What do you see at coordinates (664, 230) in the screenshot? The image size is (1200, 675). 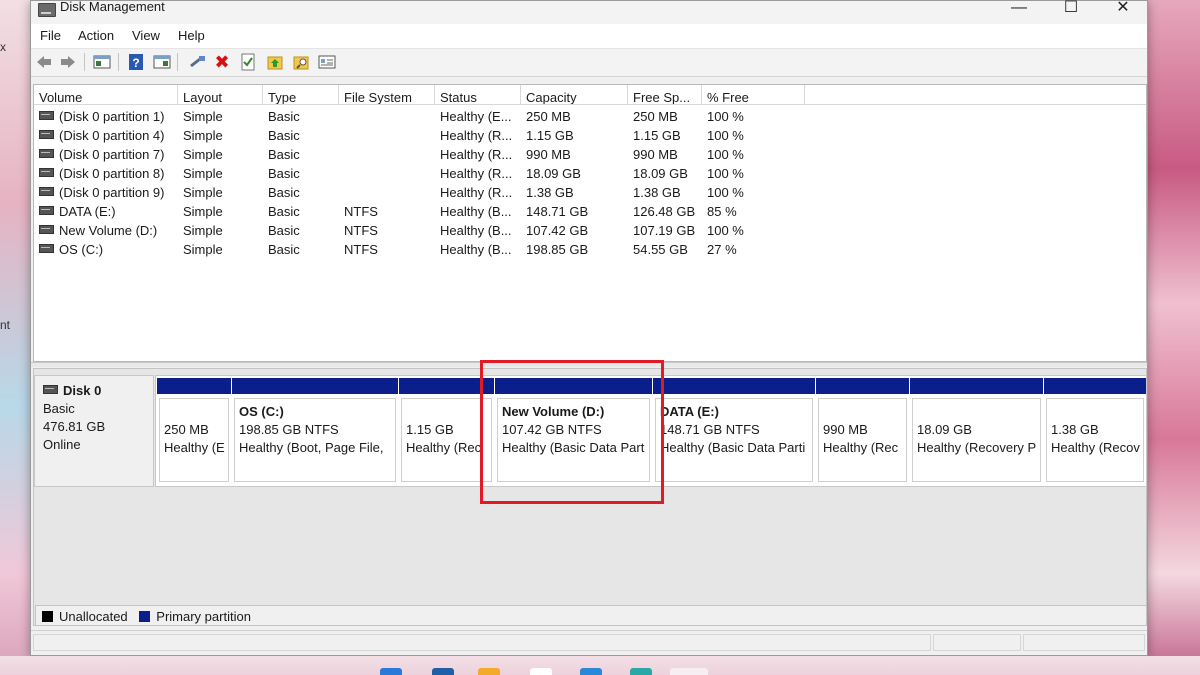 I see `cell-free-space: 107.19 GB` at bounding box center [664, 230].